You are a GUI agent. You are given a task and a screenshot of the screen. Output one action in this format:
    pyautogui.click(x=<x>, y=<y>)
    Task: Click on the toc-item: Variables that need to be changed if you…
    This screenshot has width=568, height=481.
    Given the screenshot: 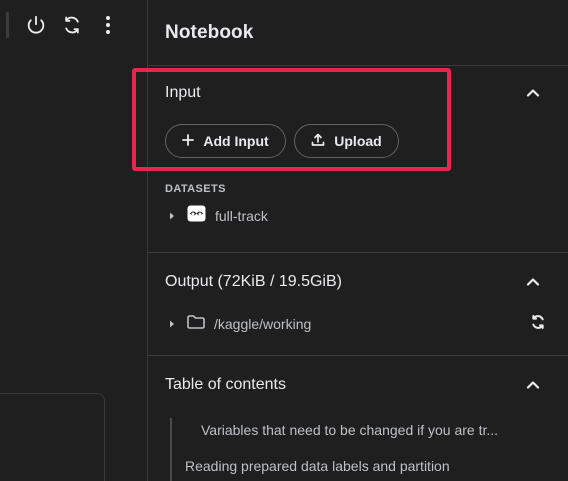 What is the action you would take?
    pyautogui.click(x=349, y=430)
    